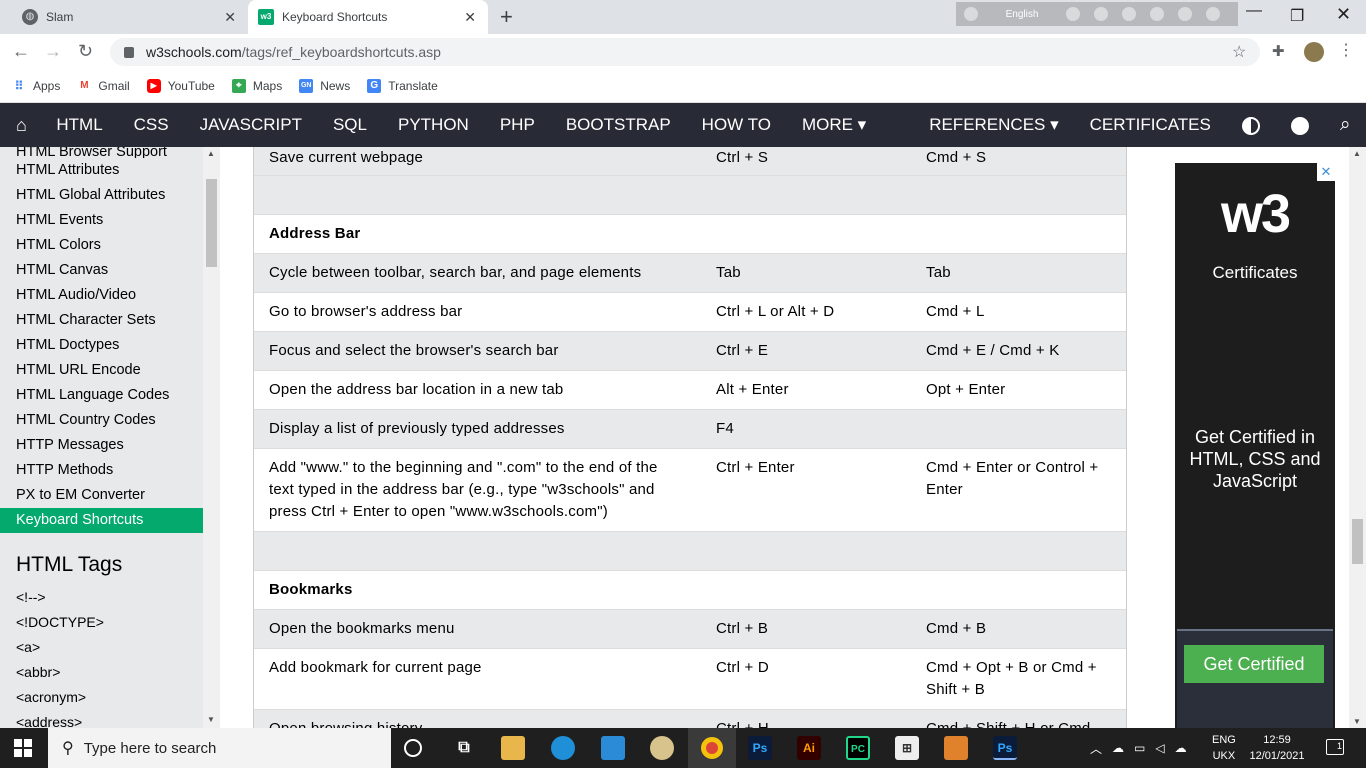 The image size is (1366, 768). Describe the element at coordinates (1150, 125) in the screenshot. I see `nav-certificates: CERTIFICATES` at that location.